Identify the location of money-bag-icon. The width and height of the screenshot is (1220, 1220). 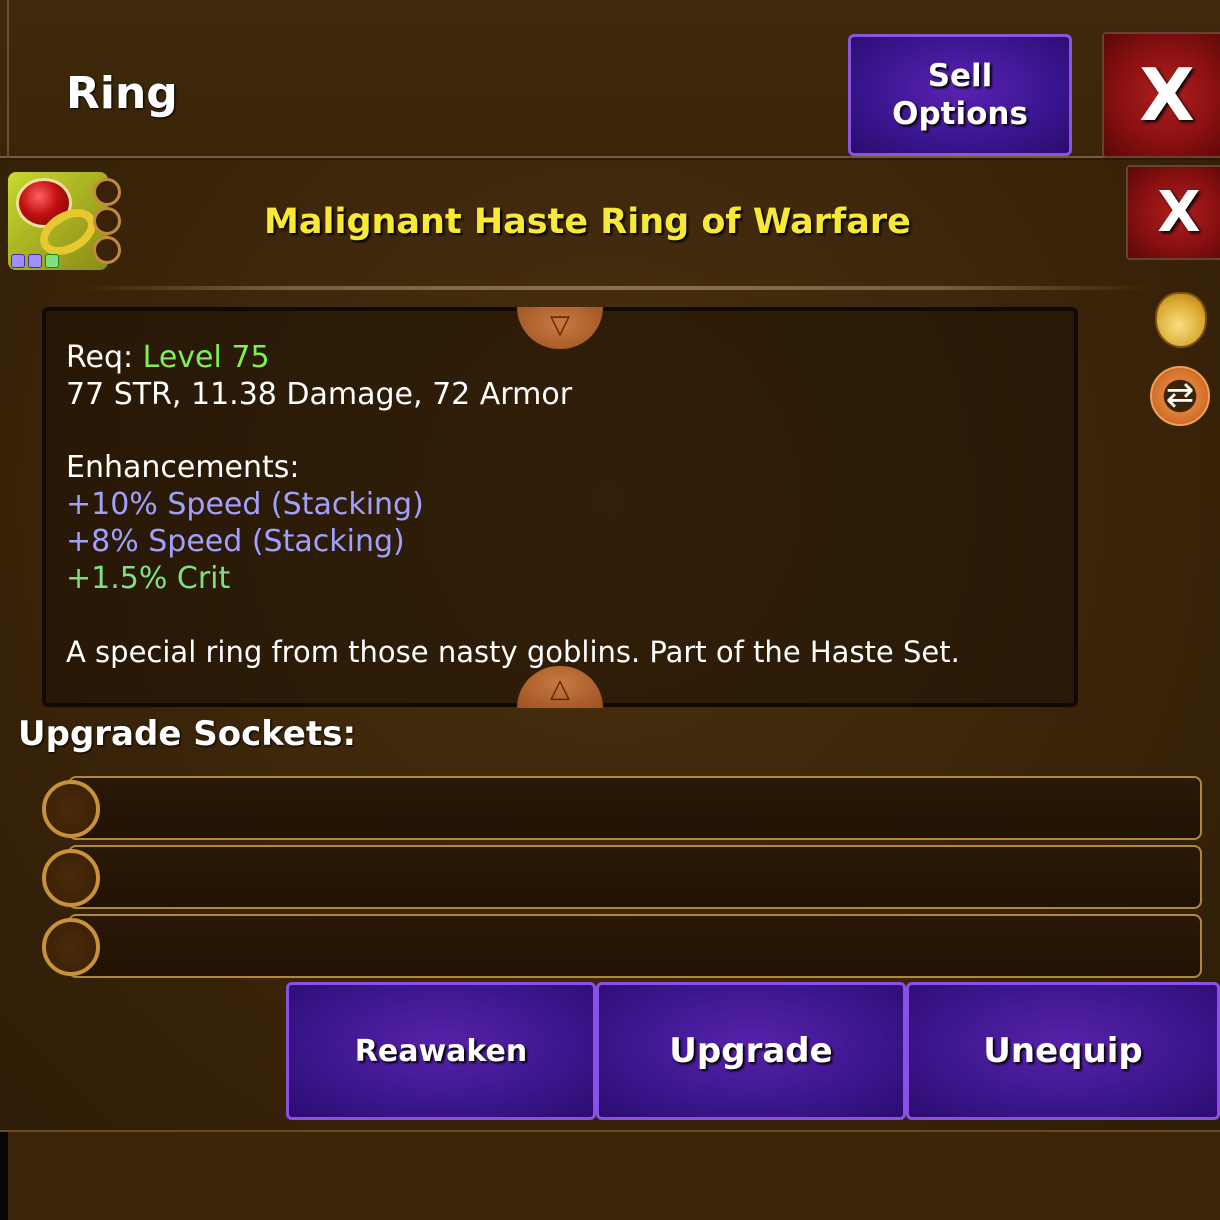
(1181, 320).